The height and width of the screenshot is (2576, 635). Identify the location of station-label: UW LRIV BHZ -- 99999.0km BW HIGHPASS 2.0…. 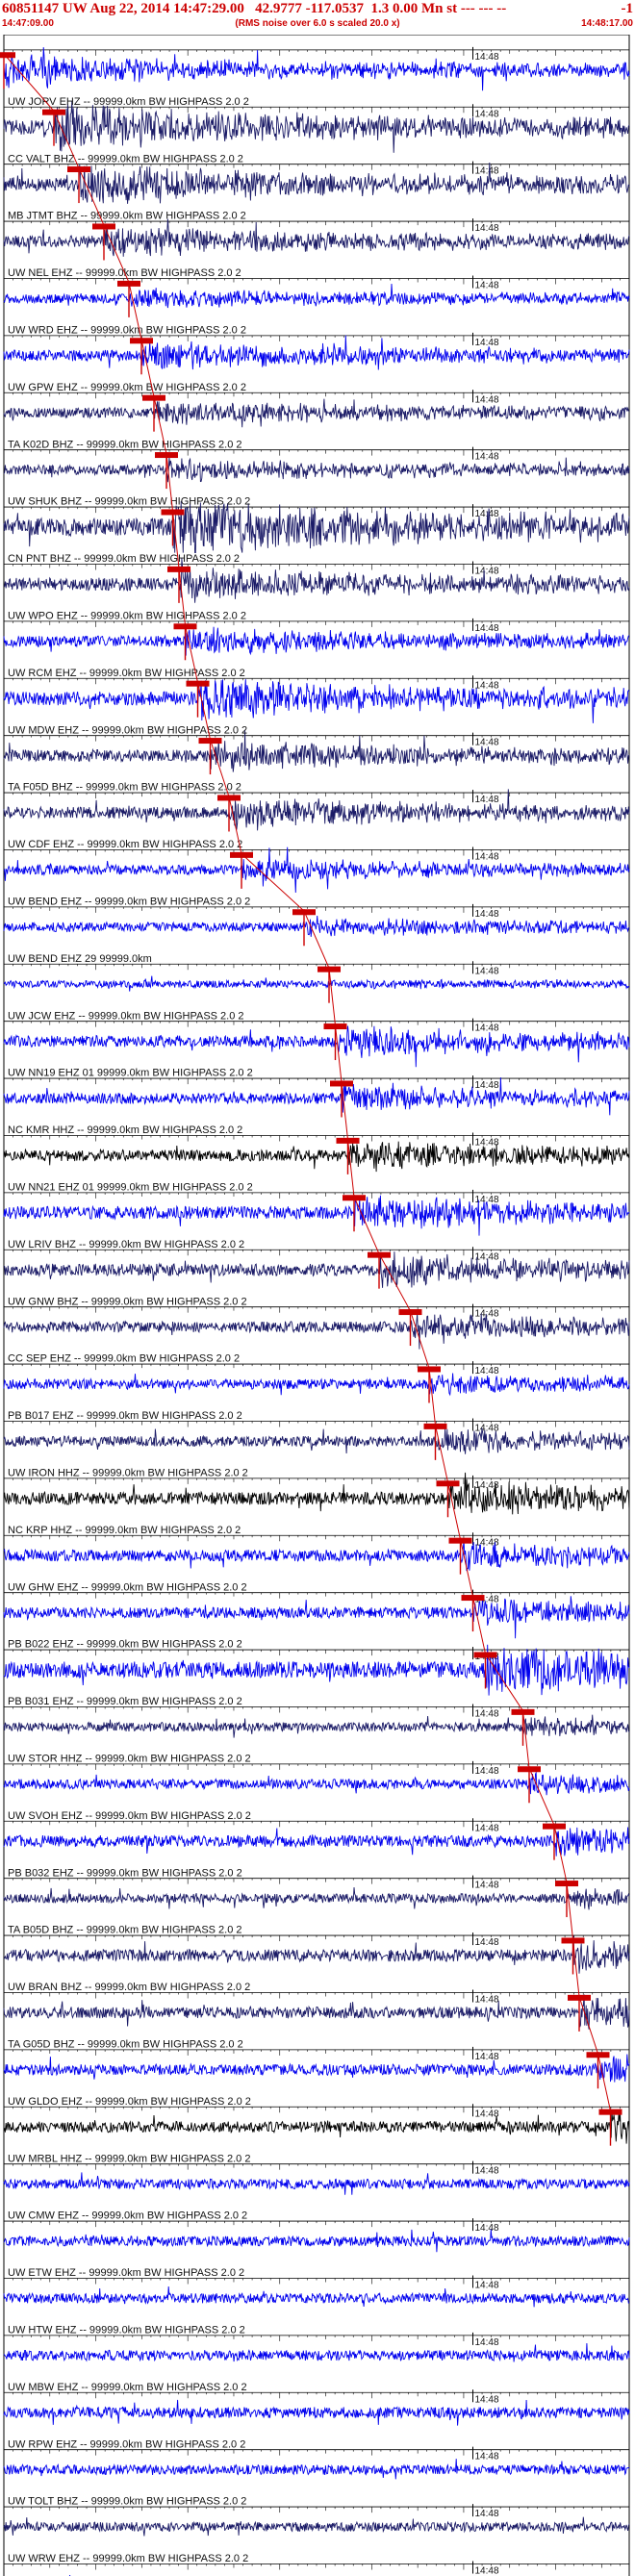
(126, 1244).